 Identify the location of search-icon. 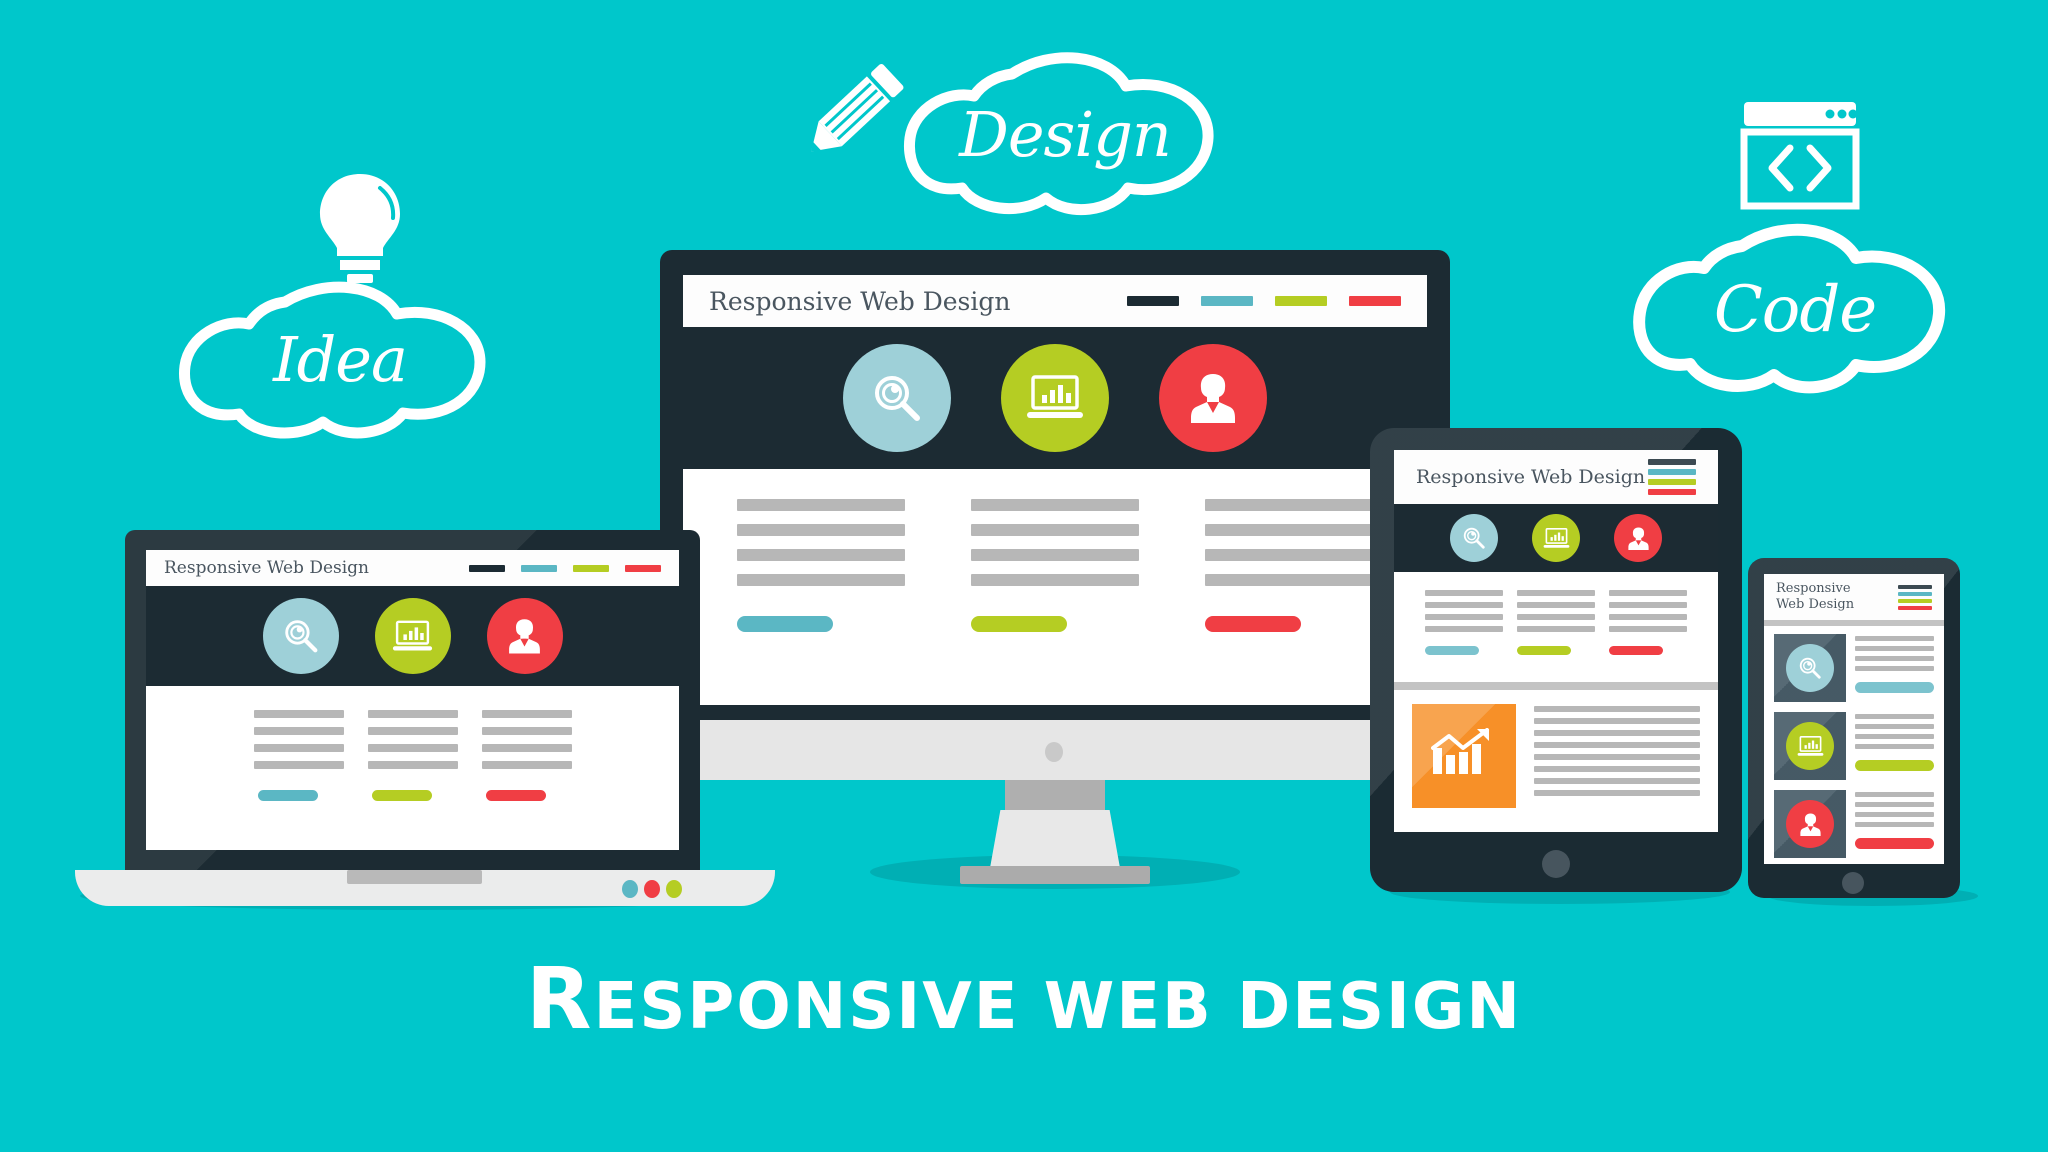
(1474, 538).